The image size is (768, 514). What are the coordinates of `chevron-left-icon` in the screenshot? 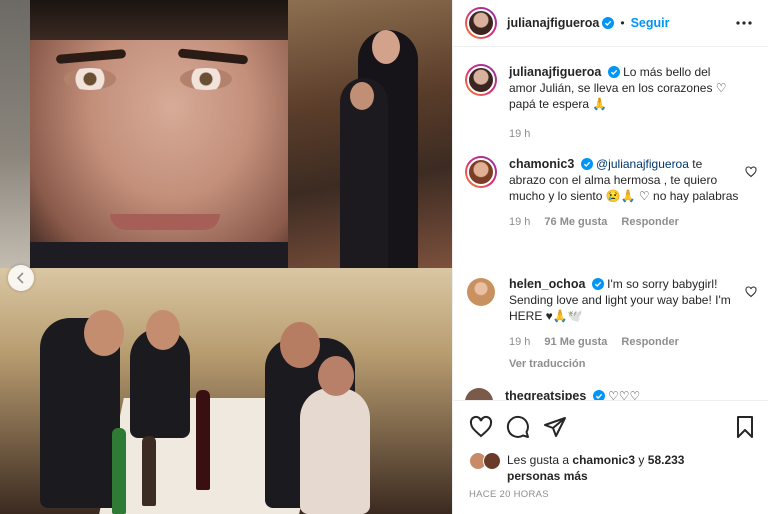 It's located at (20, 278).